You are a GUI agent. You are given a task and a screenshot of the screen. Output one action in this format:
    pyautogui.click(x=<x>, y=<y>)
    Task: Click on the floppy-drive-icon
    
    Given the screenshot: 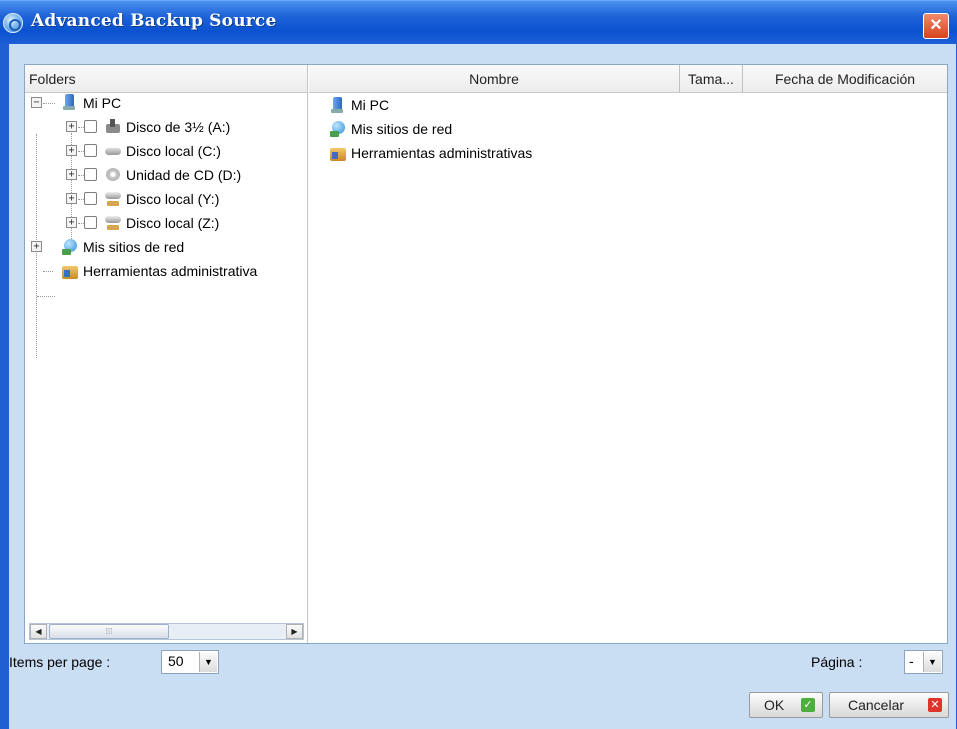 What is the action you would take?
    pyautogui.click(x=113, y=127)
    